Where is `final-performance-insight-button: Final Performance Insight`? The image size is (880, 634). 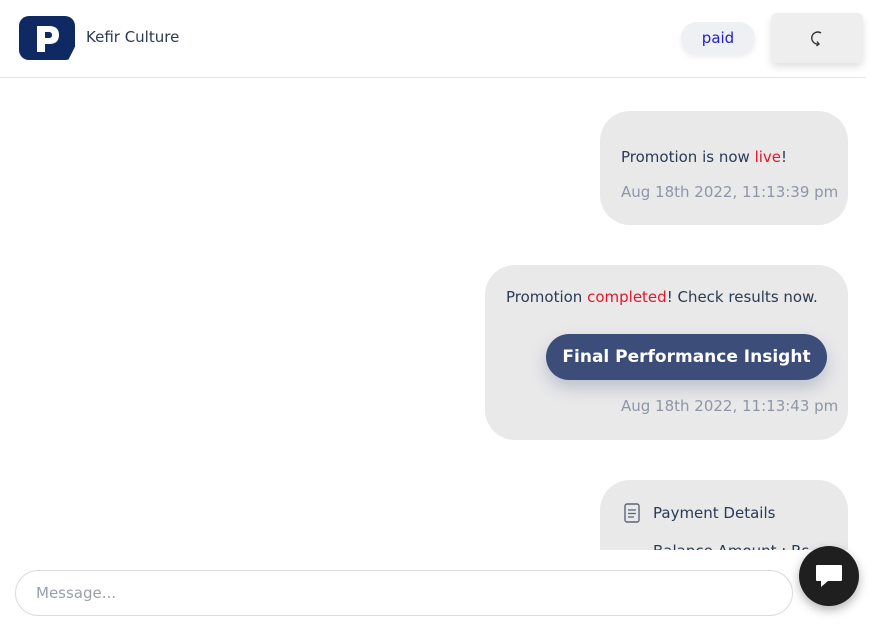 final-performance-insight-button: Final Performance Insight is located at coordinates (686, 357).